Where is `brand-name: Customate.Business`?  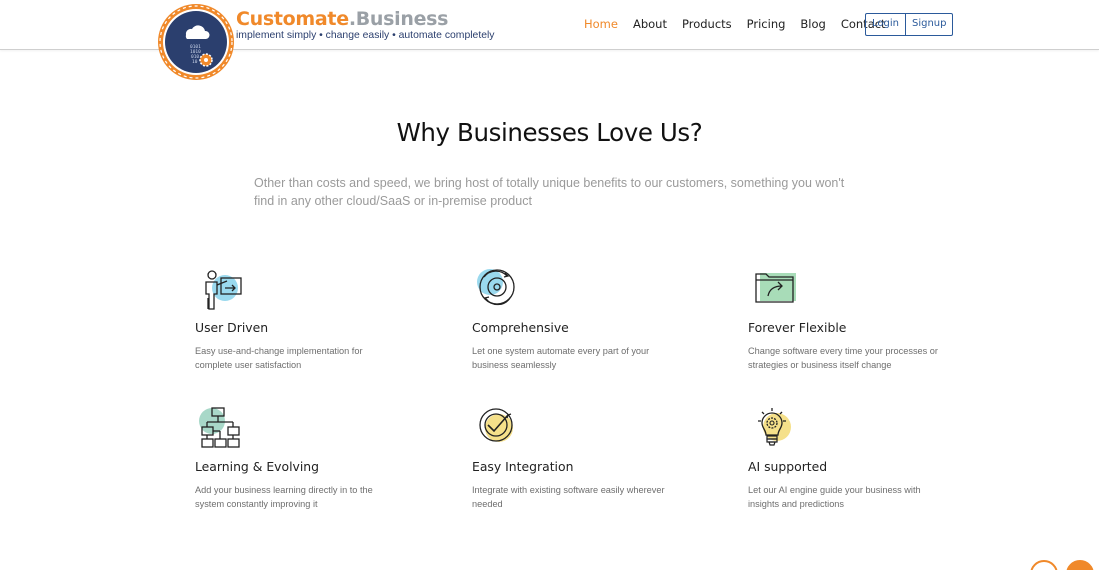
brand-name: Customate.Business is located at coordinates (365, 19).